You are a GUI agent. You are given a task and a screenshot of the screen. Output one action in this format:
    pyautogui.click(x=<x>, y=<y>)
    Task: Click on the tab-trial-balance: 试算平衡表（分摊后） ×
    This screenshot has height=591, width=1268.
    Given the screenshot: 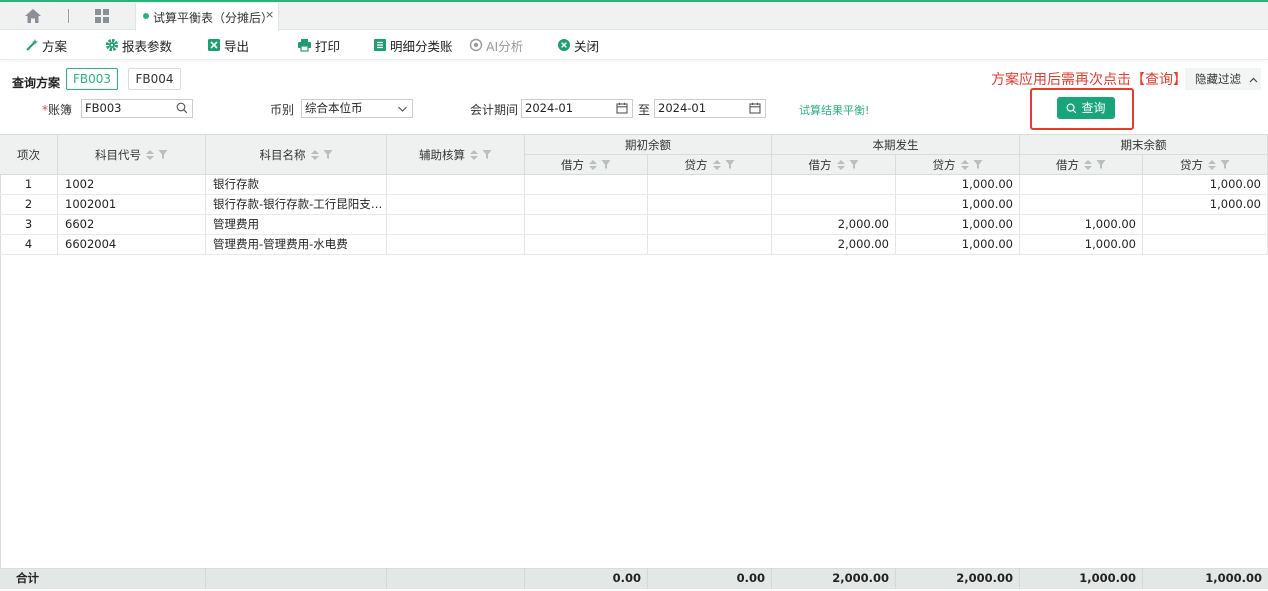 What is the action you would take?
    pyautogui.click(x=207, y=17)
    